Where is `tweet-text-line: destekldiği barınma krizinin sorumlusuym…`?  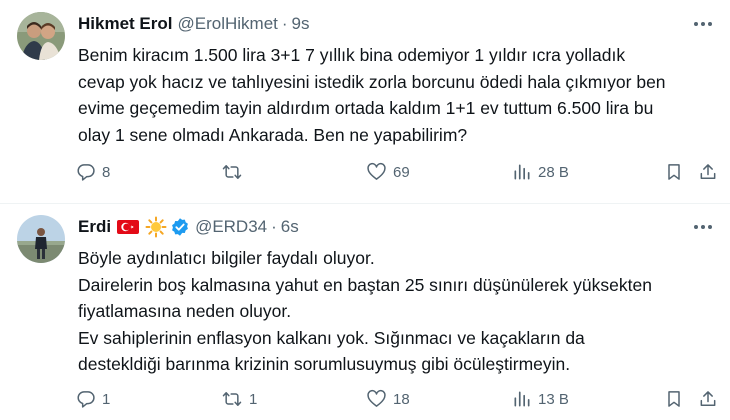
tweet-text-line: destekldiği barınma krizinin sorumlusuym… is located at coordinates (324, 364).